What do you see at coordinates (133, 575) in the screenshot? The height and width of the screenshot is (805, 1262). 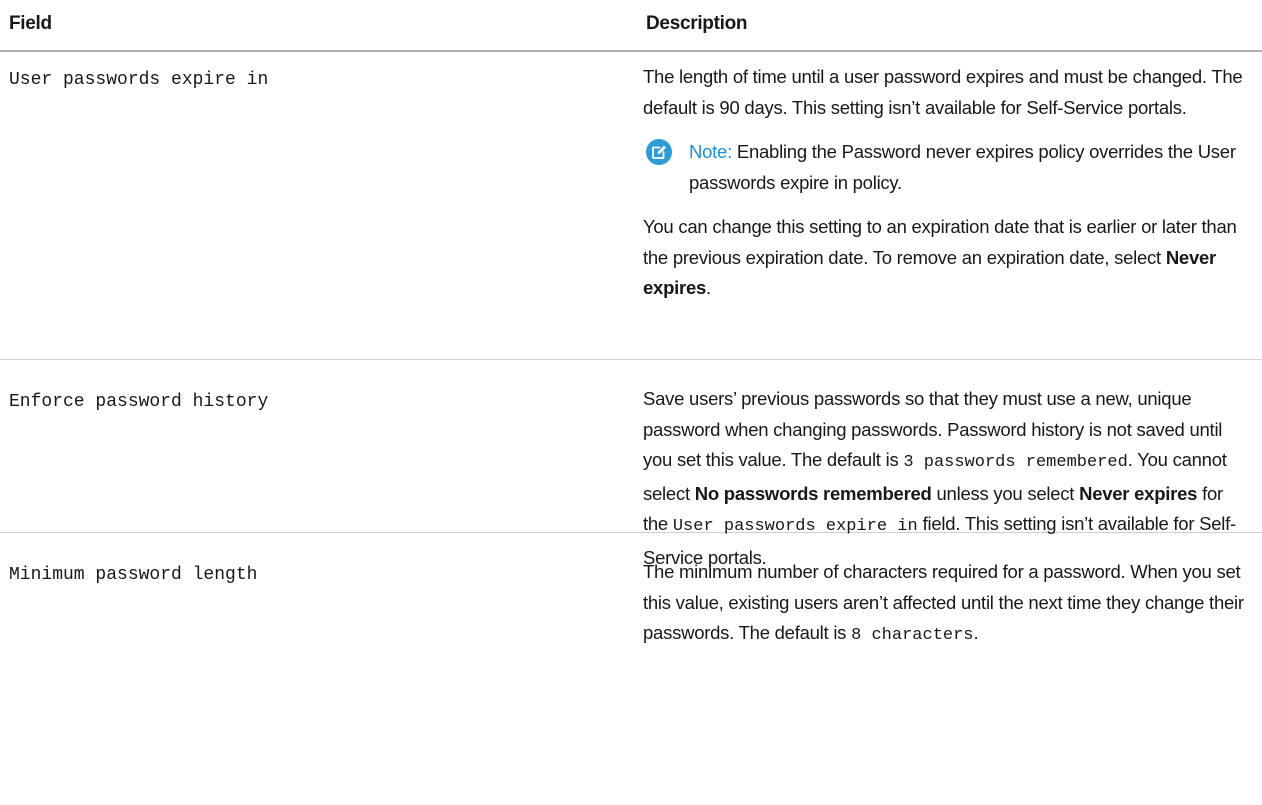 I see `field-name: Minimum password length` at bounding box center [133, 575].